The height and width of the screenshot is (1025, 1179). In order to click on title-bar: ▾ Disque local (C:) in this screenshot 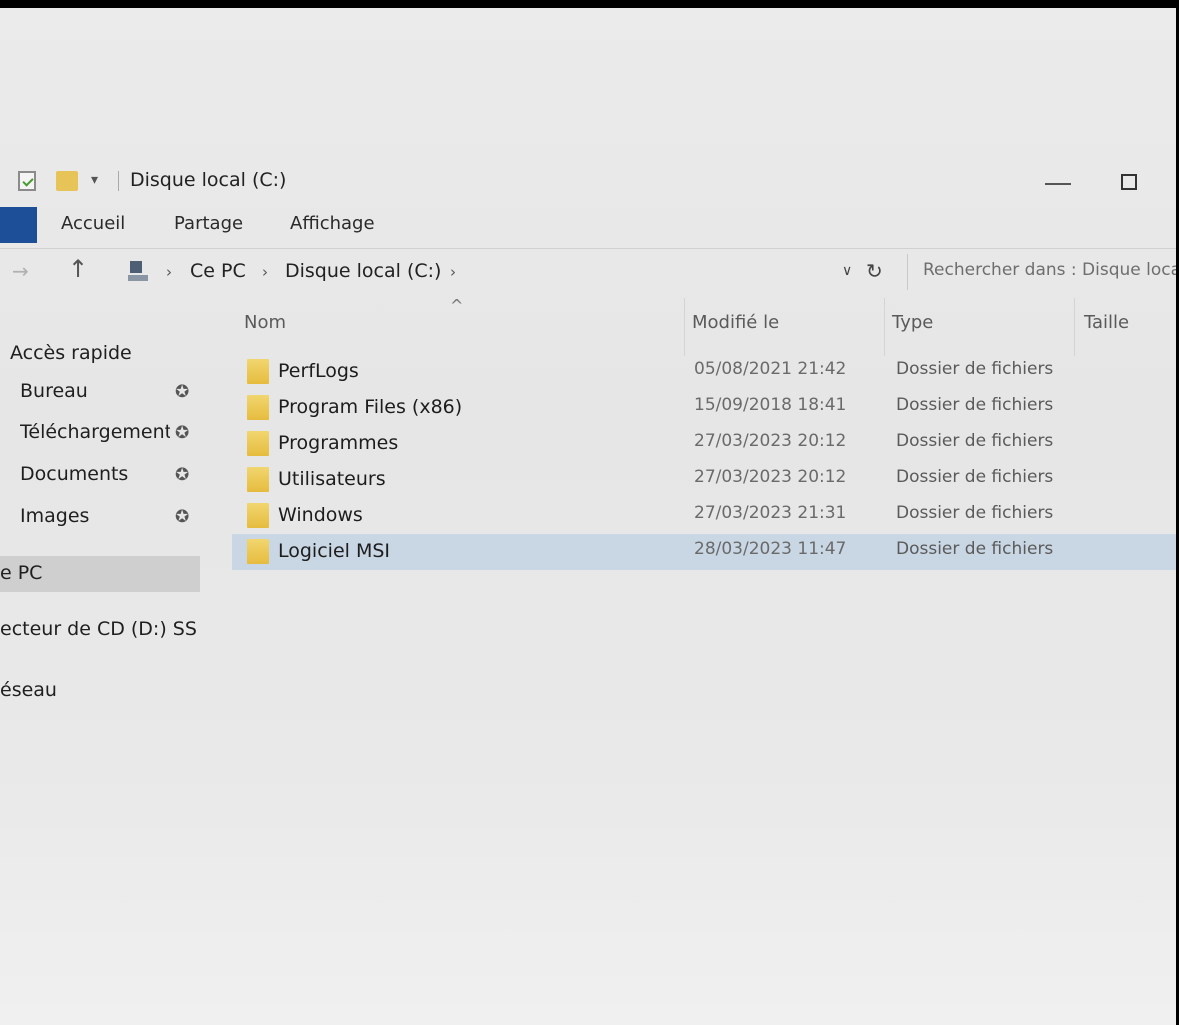, I will do `click(588, 183)`.